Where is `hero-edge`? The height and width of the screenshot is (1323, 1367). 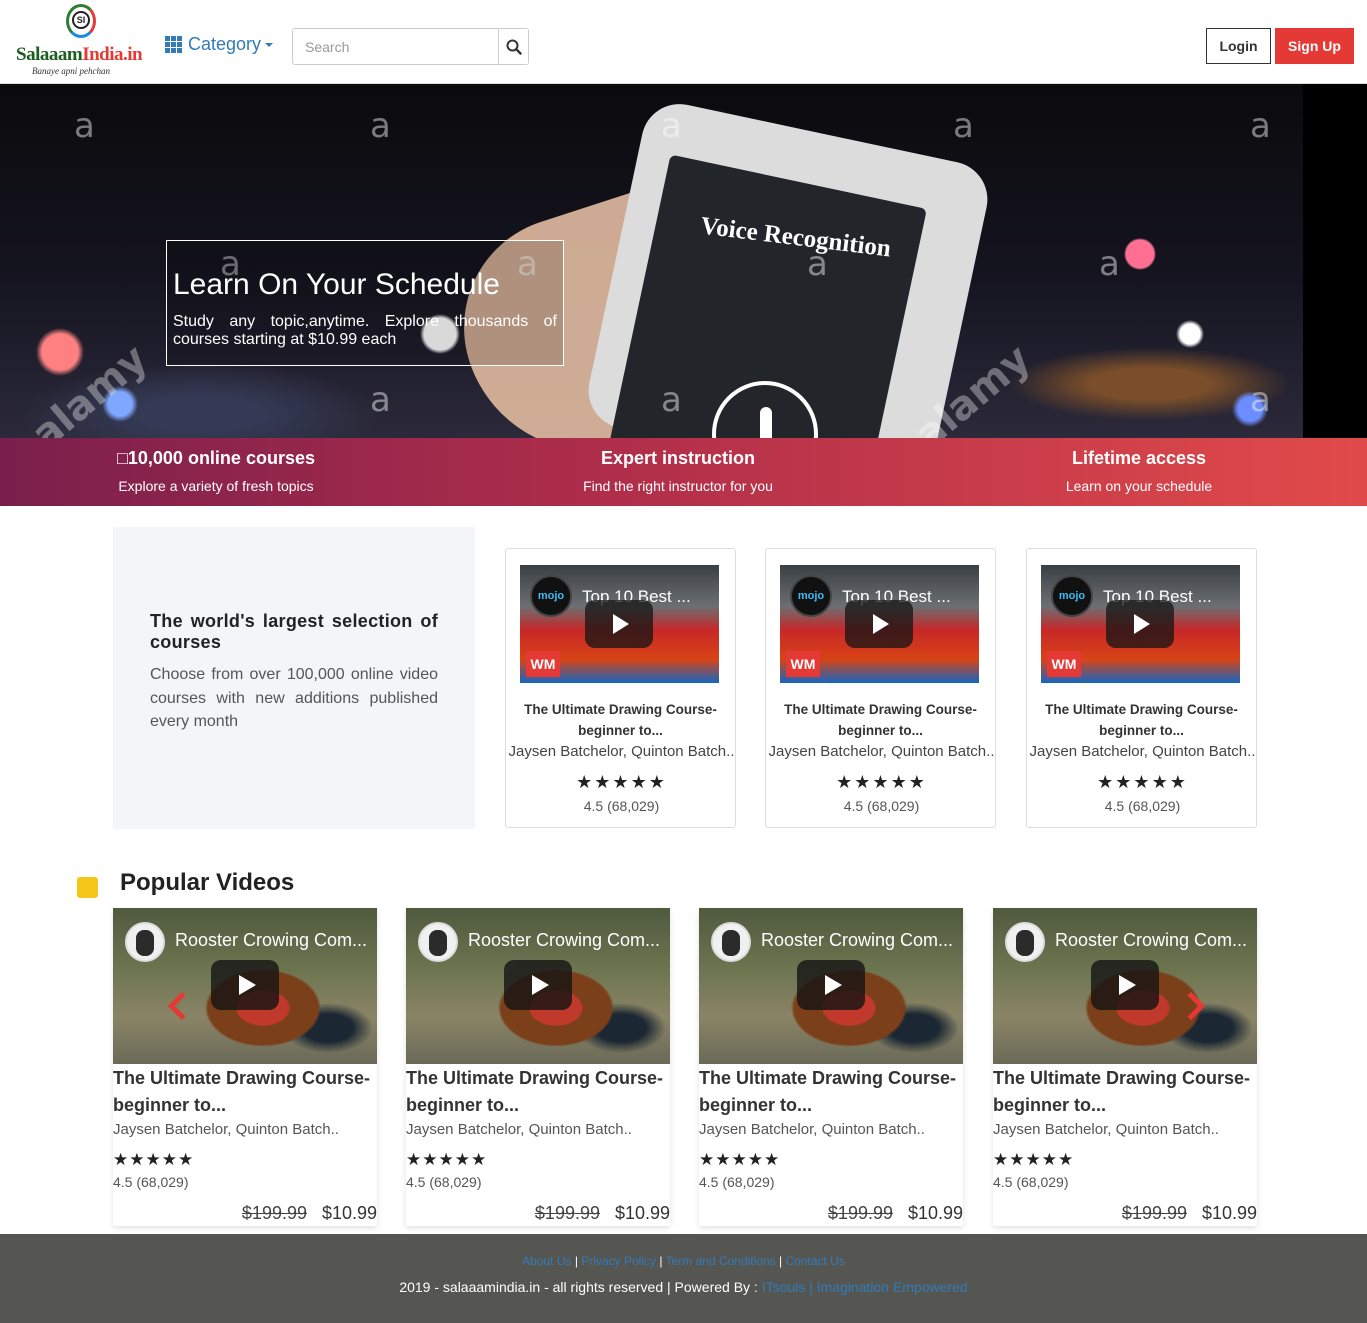 hero-edge is located at coordinates (1335, 261).